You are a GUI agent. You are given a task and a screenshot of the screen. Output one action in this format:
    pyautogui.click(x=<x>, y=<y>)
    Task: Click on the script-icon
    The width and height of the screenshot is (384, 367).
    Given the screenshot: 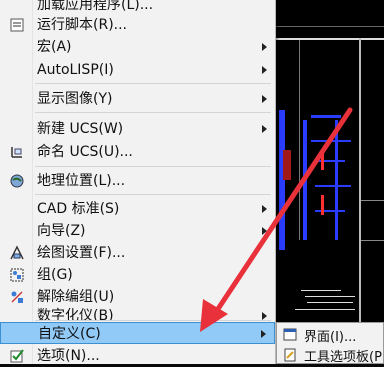 What is the action you would take?
    pyautogui.click(x=17, y=25)
    